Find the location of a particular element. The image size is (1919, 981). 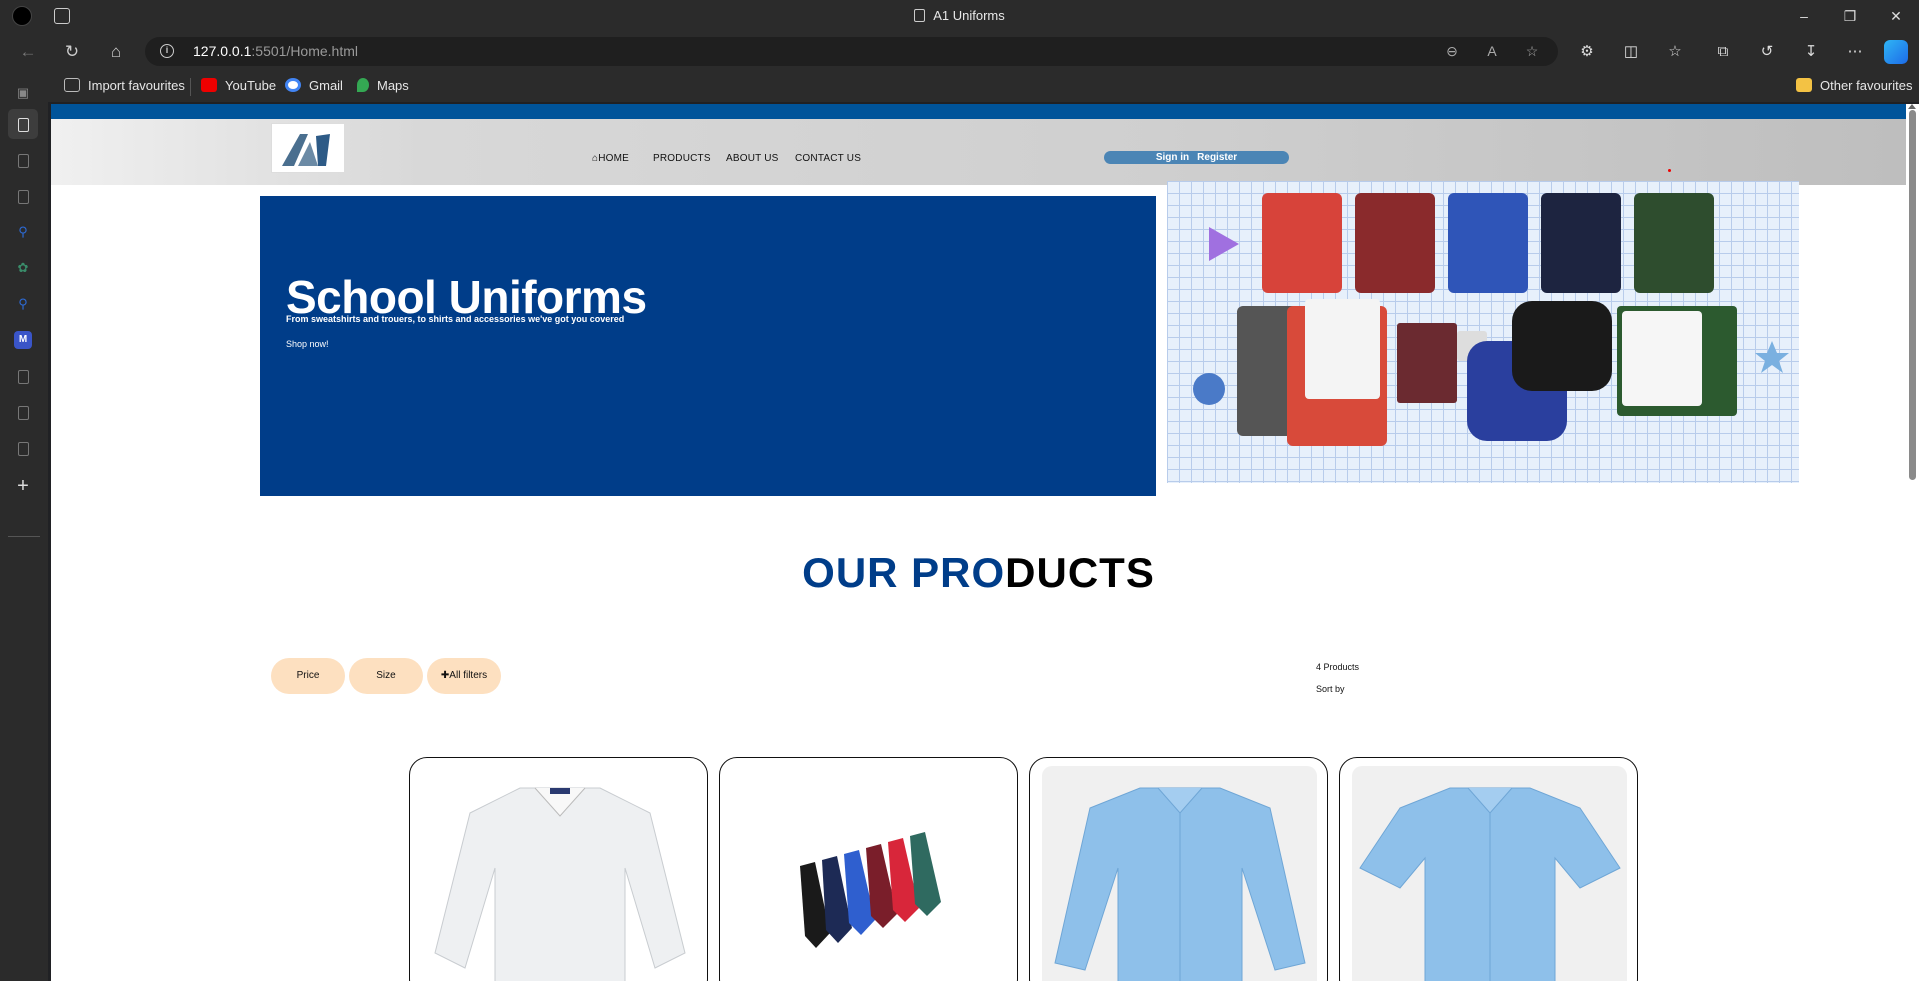

tab-chatgpt: ✿ is located at coordinates (23, 268).